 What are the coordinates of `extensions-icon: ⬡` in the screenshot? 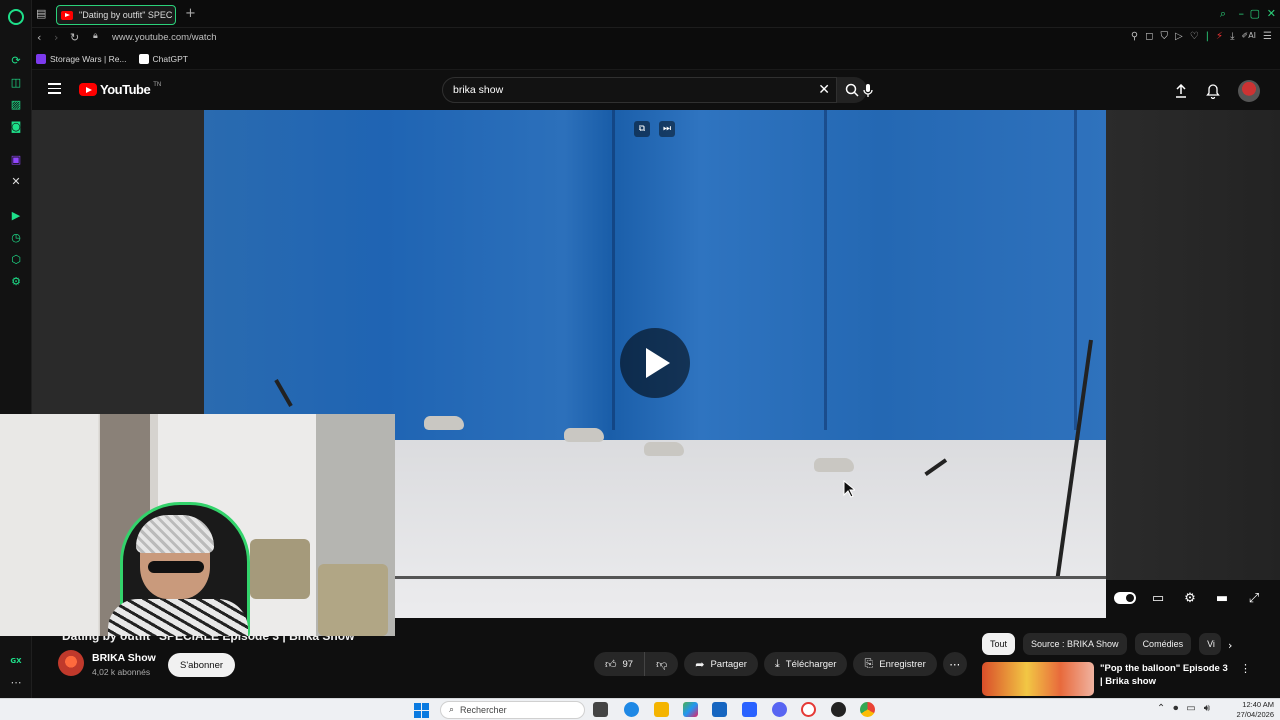 It's located at (16, 260).